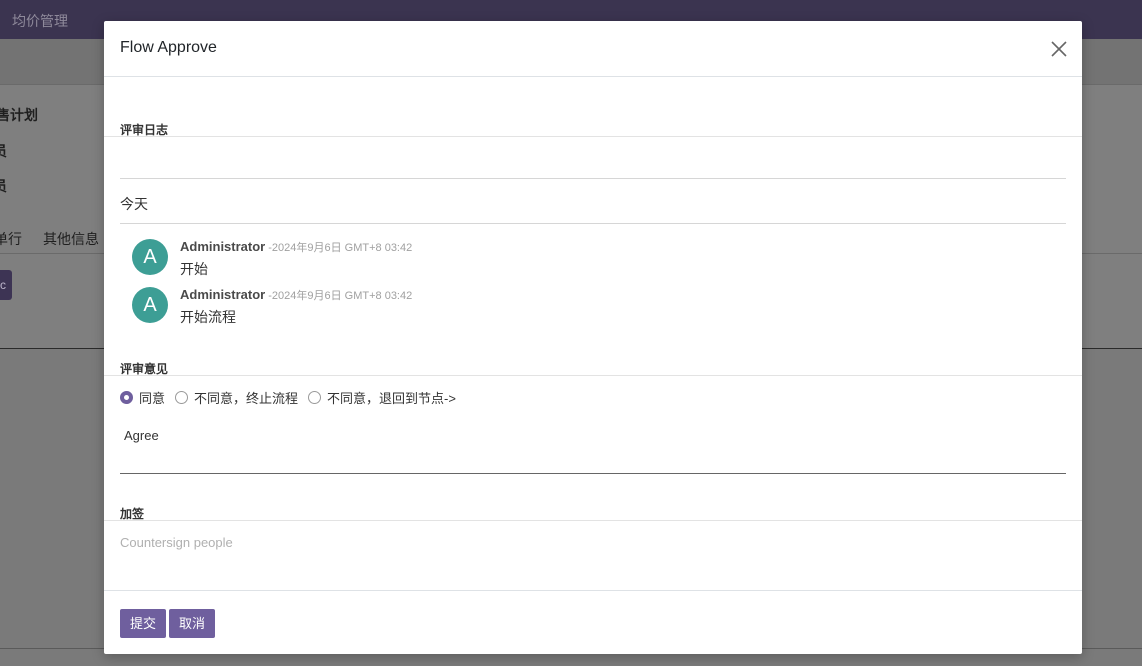 The image size is (1142, 666). I want to click on decision-radio-group: 同意 不同意，终止流程 不同意，退回到节点->, so click(293, 397).